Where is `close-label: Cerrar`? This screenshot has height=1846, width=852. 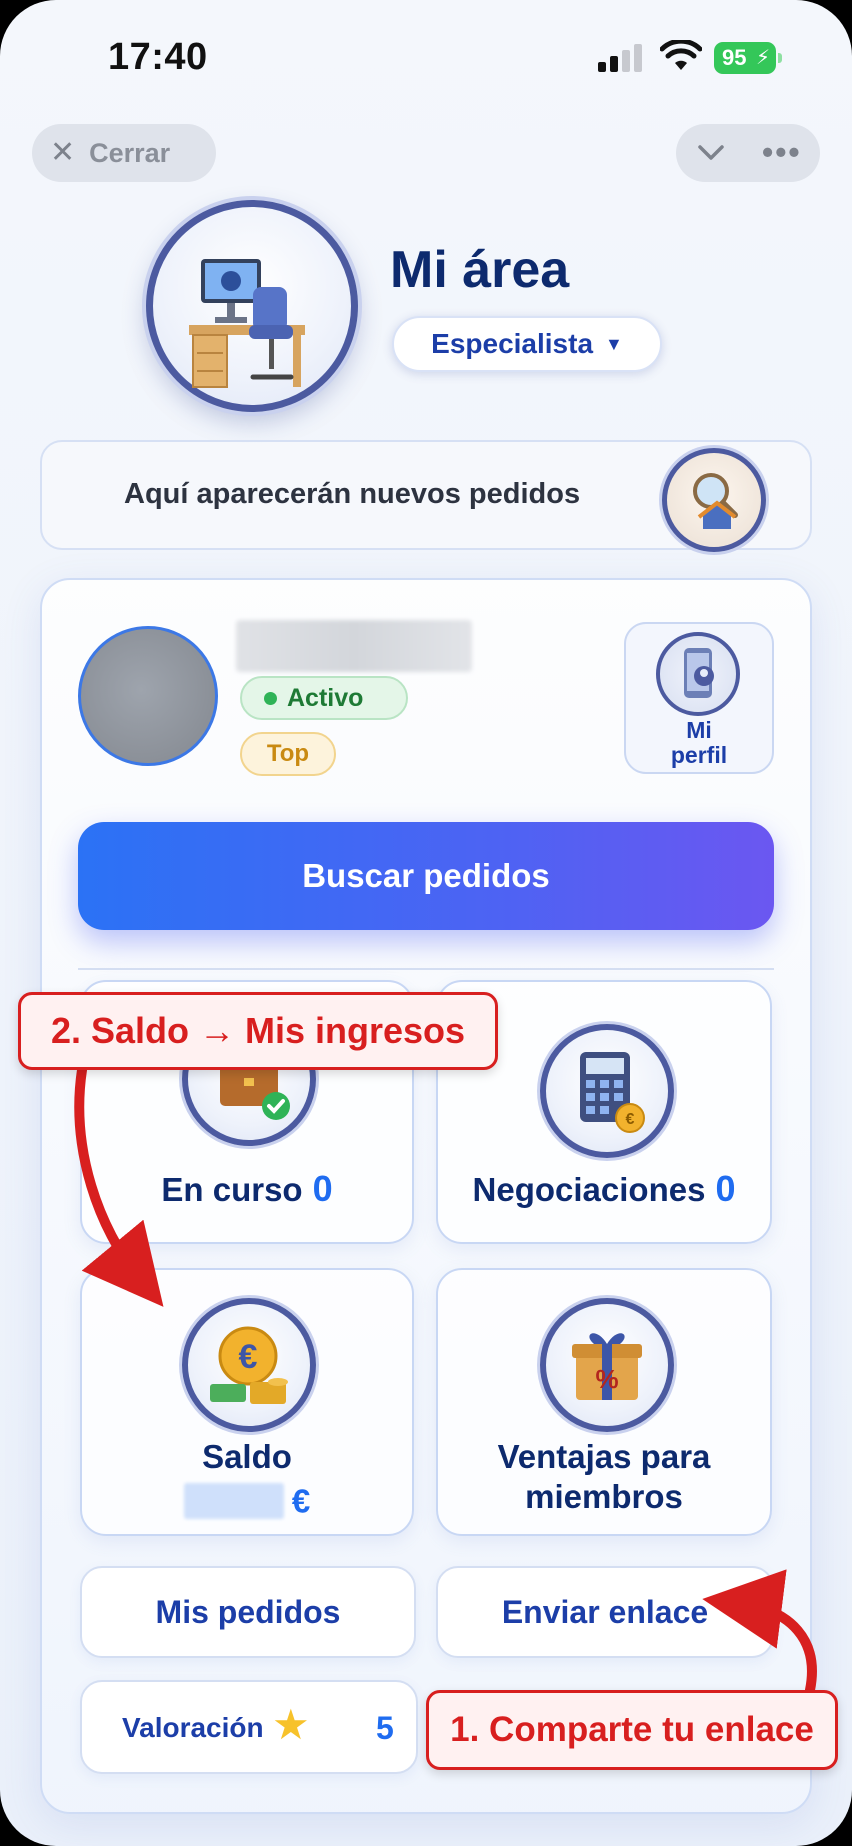
close-label: Cerrar is located at coordinates (130, 152).